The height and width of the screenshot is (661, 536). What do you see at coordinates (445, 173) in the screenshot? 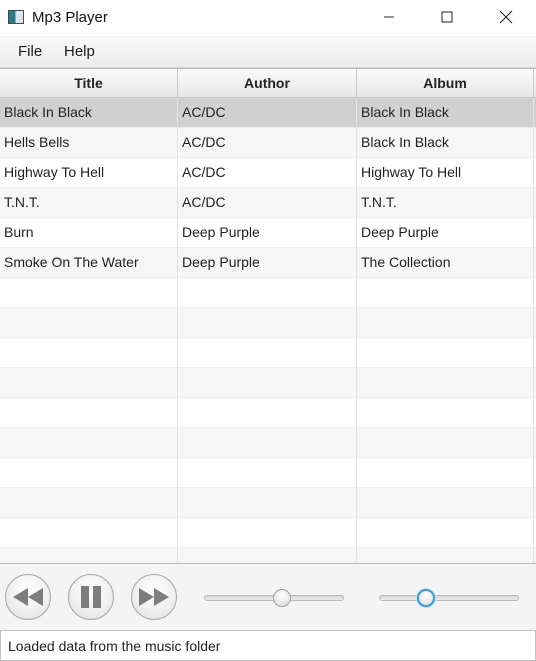
I see `cell-album: Highway To Hell` at bounding box center [445, 173].